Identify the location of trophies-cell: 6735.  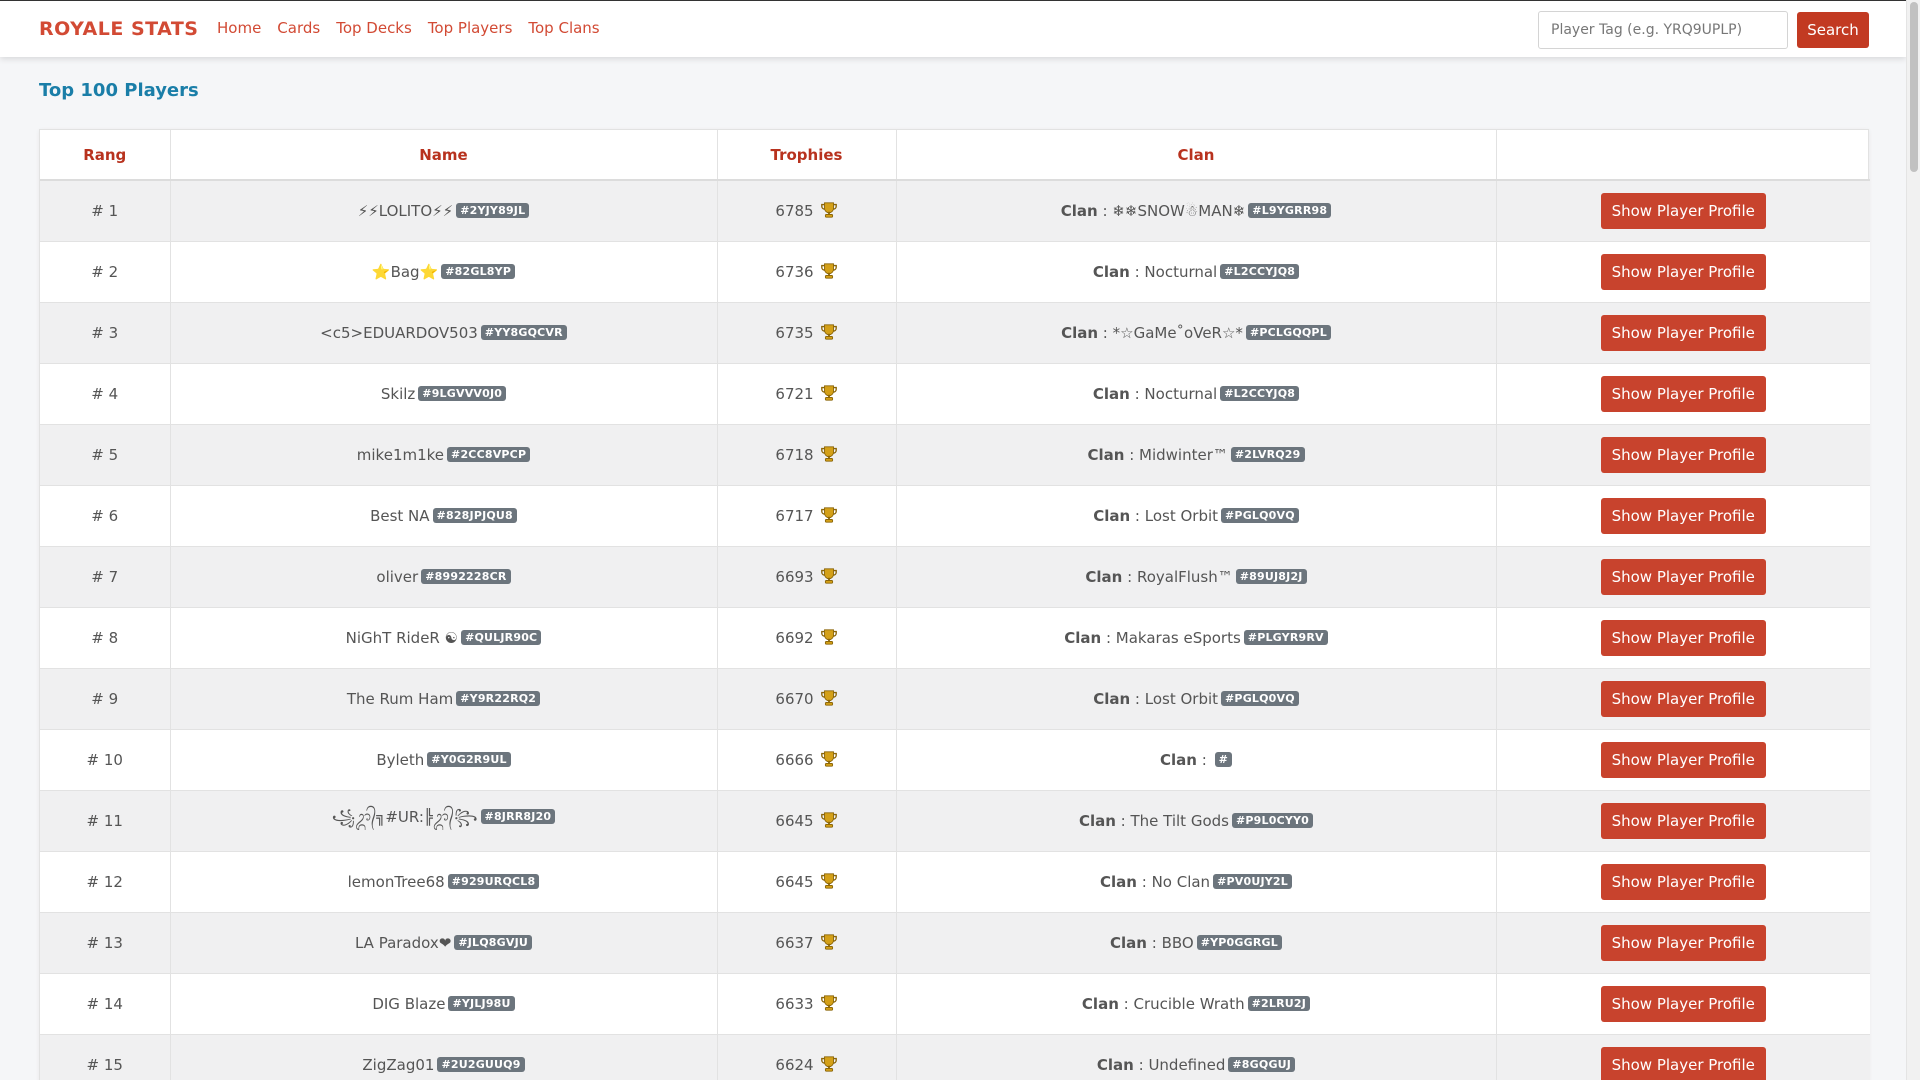
(807, 333).